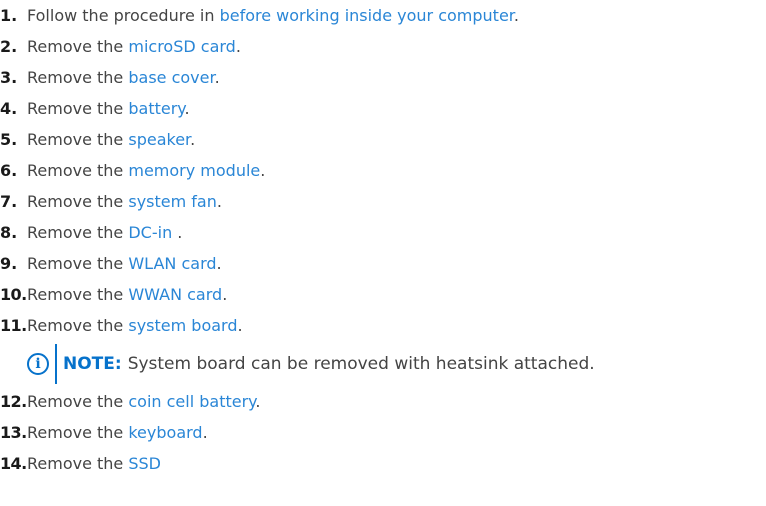 Image resolution: width=766 pixels, height=506 pixels. Describe the element at coordinates (172, 263) in the screenshot. I see `link-wlan-card: WLAN card` at that location.